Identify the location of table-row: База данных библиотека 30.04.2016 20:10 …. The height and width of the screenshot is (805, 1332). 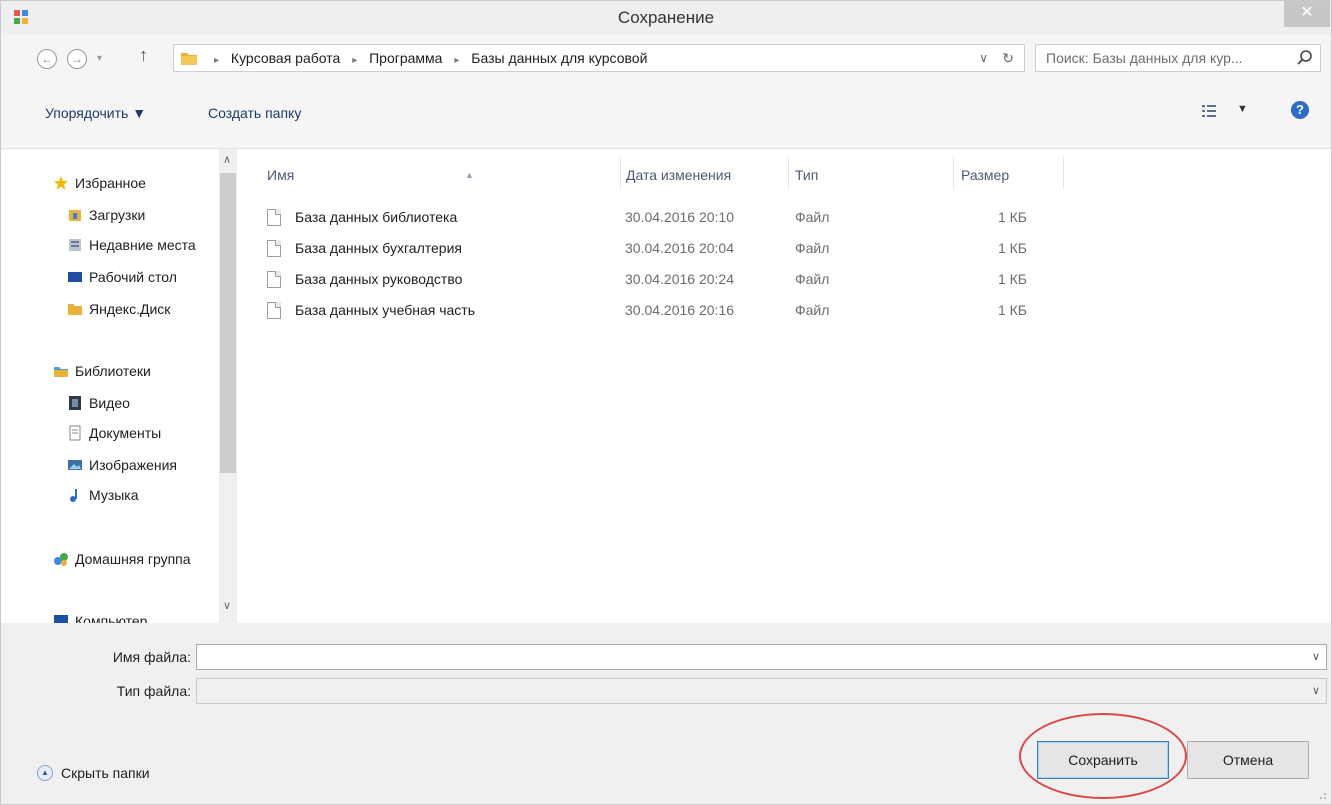
(677, 217).